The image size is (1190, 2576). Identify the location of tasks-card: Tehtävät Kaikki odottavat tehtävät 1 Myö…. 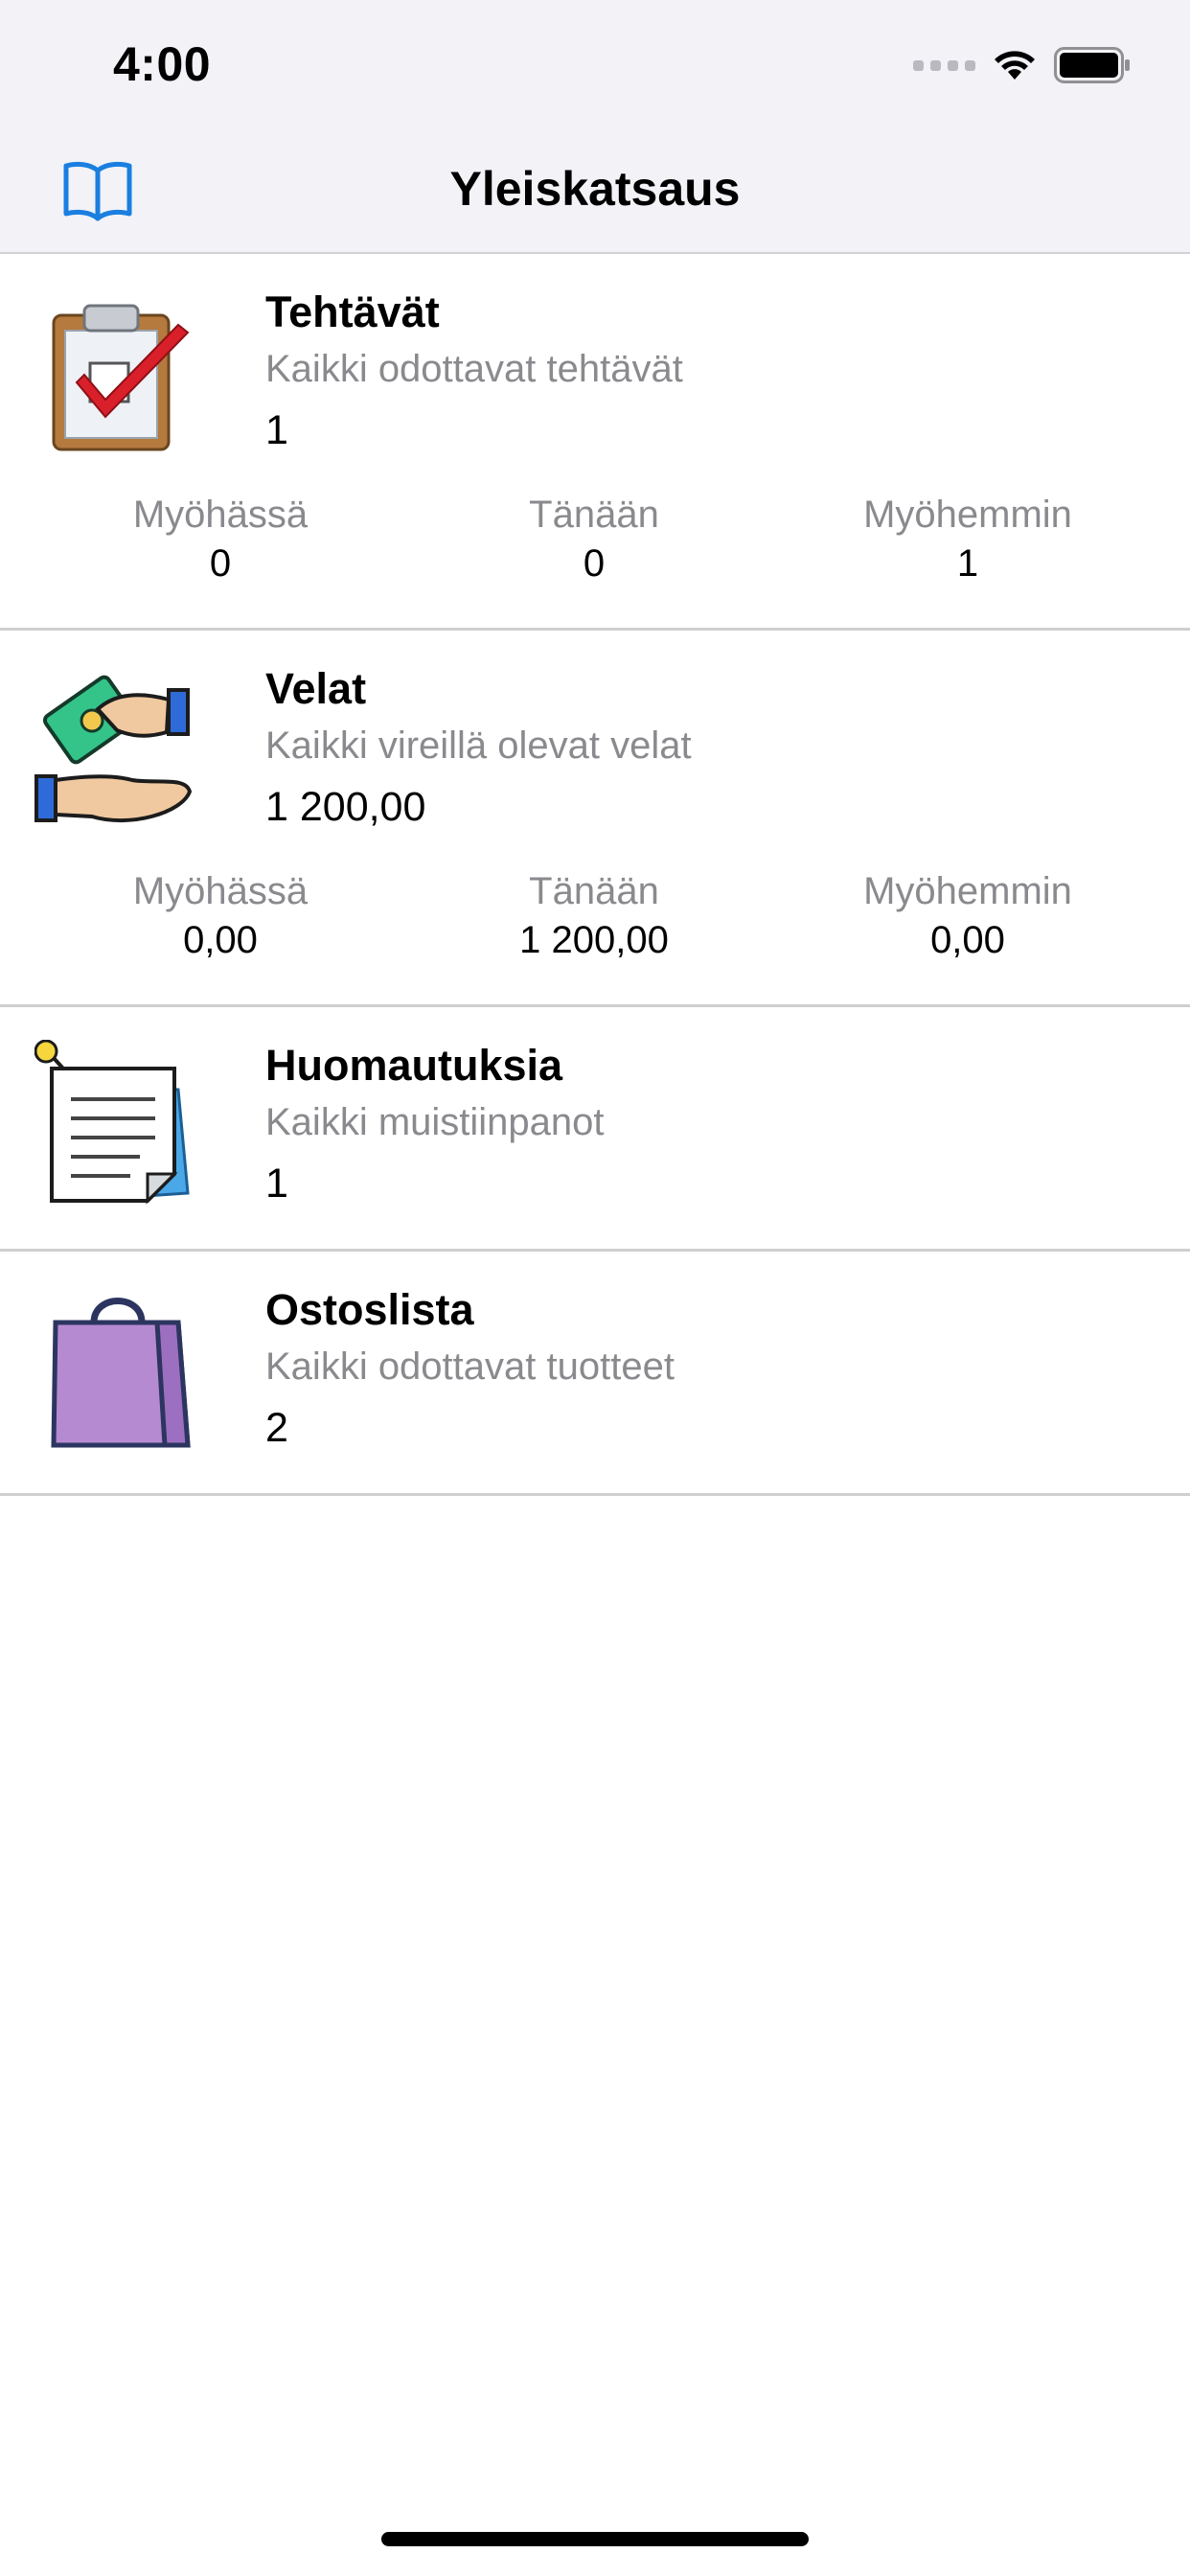
(595, 443).